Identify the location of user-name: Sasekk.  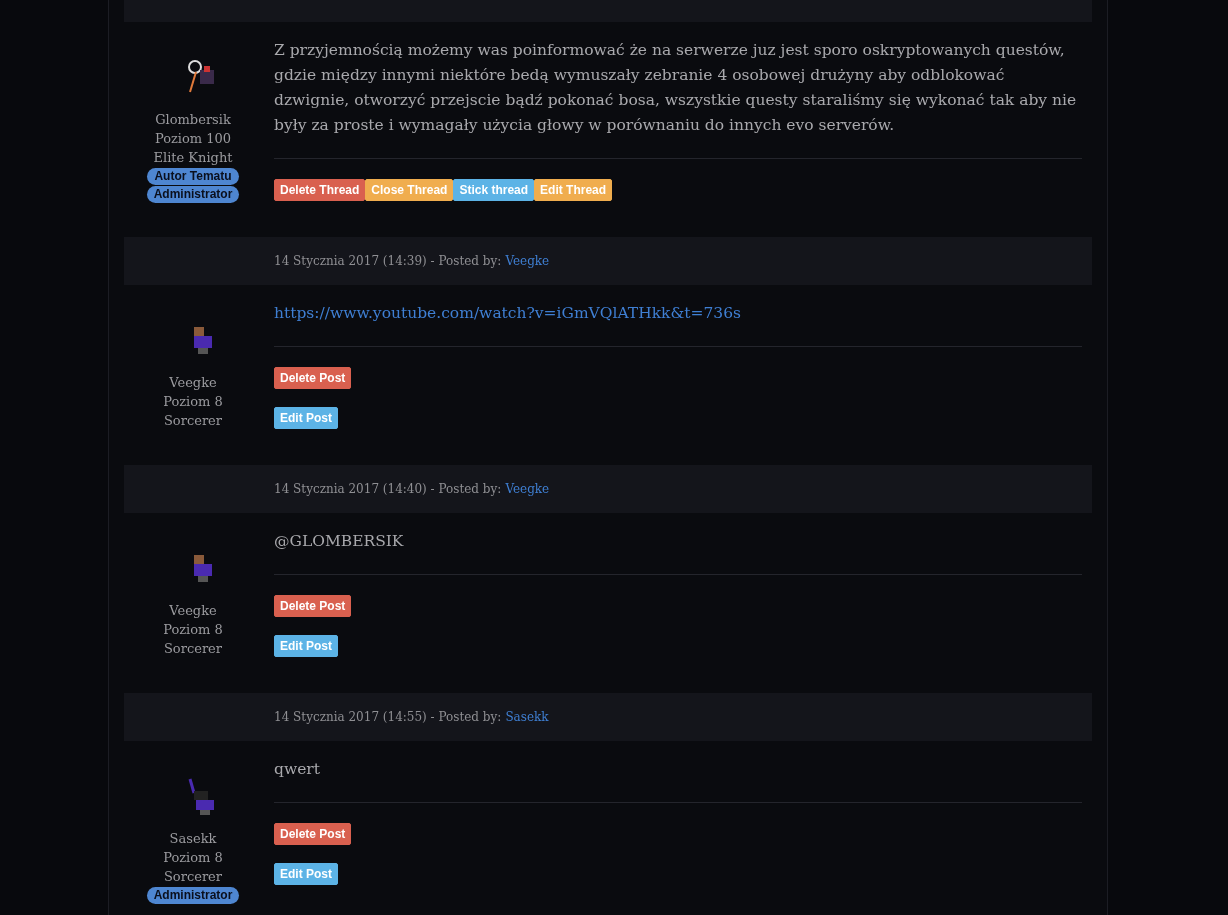
(193, 839).